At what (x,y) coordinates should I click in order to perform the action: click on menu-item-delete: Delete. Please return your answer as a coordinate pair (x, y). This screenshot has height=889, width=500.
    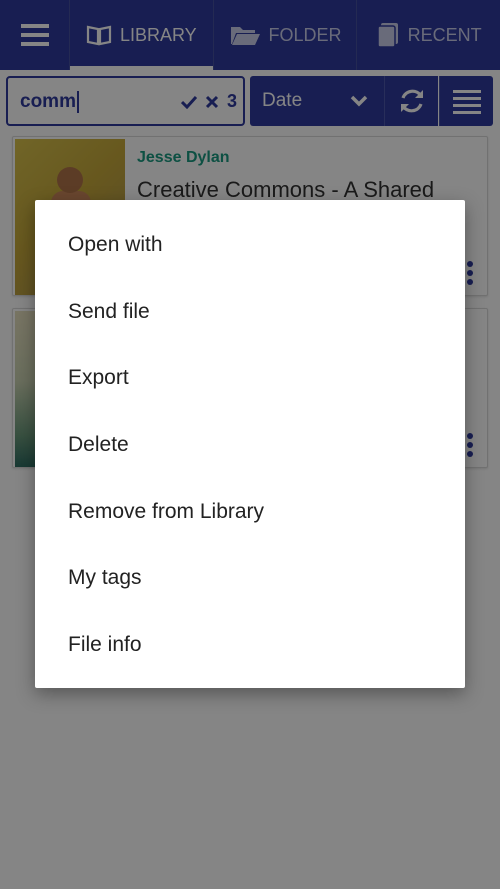
    Looking at the image, I should click on (250, 445).